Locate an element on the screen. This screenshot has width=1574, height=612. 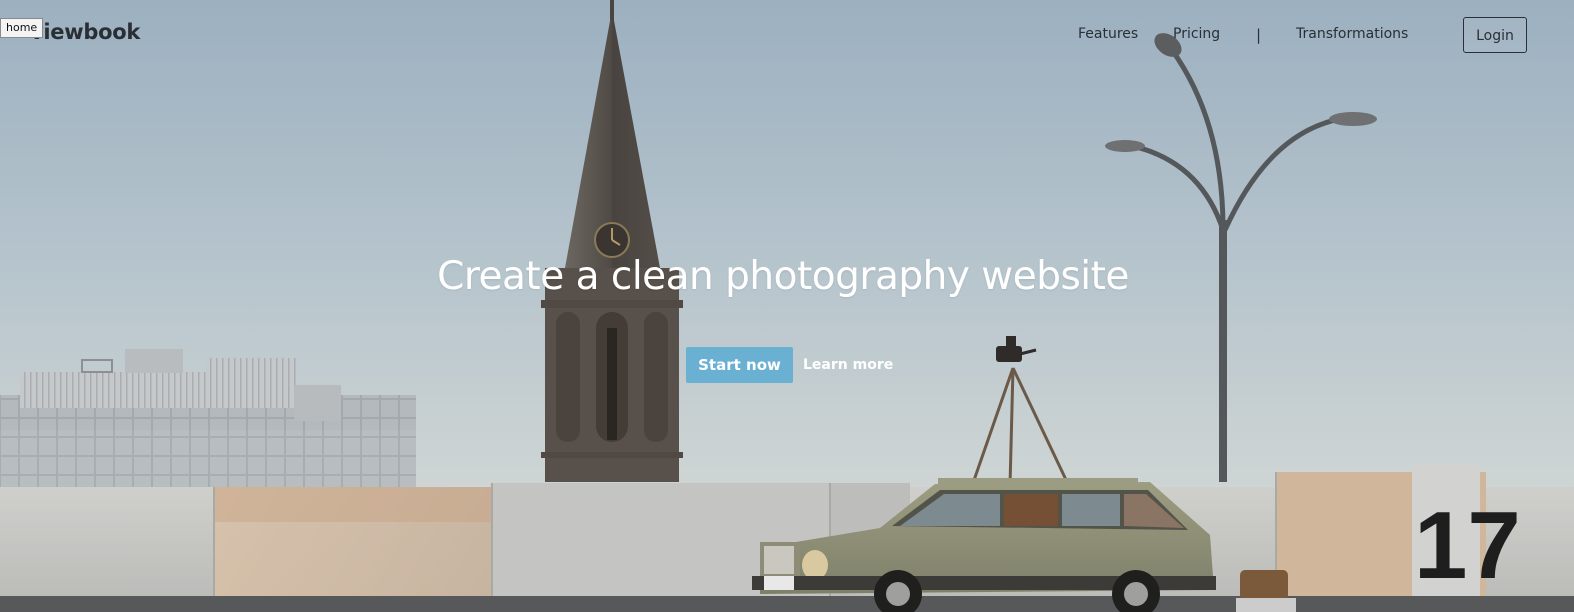
home-tooltip: home is located at coordinates (22, 28).